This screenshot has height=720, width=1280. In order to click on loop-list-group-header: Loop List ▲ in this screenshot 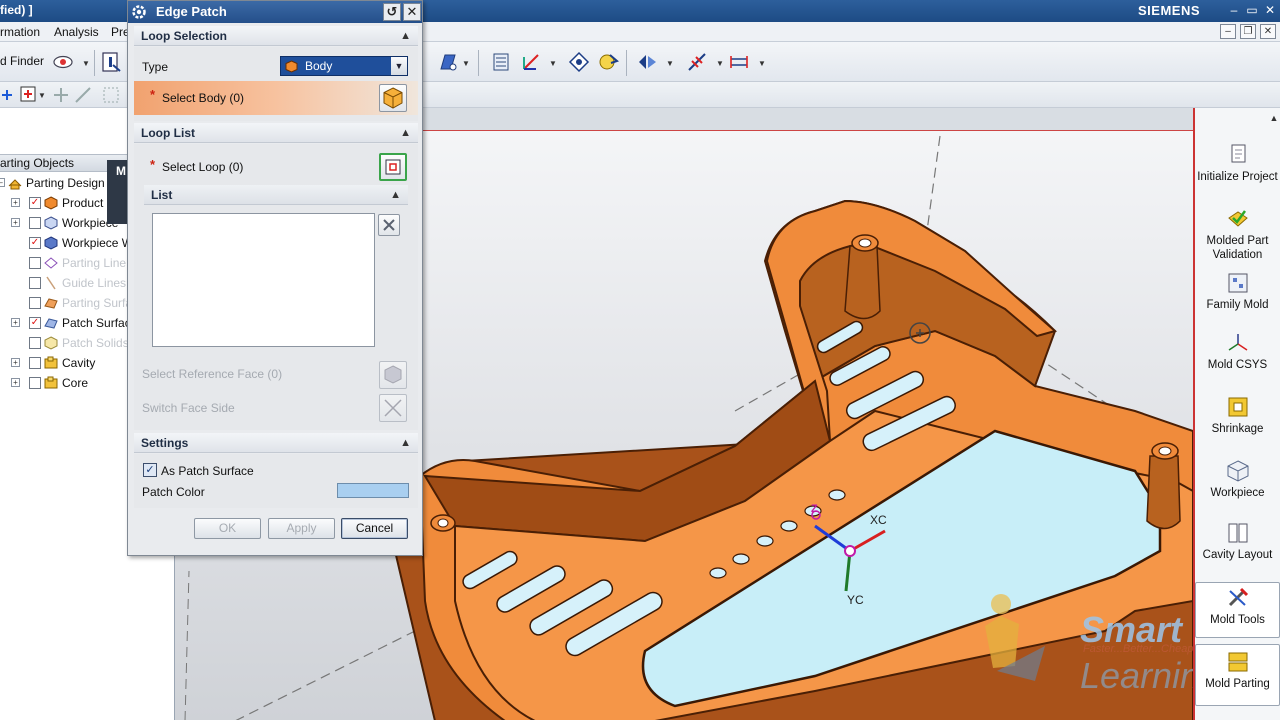, I will do `click(276, 133)`.